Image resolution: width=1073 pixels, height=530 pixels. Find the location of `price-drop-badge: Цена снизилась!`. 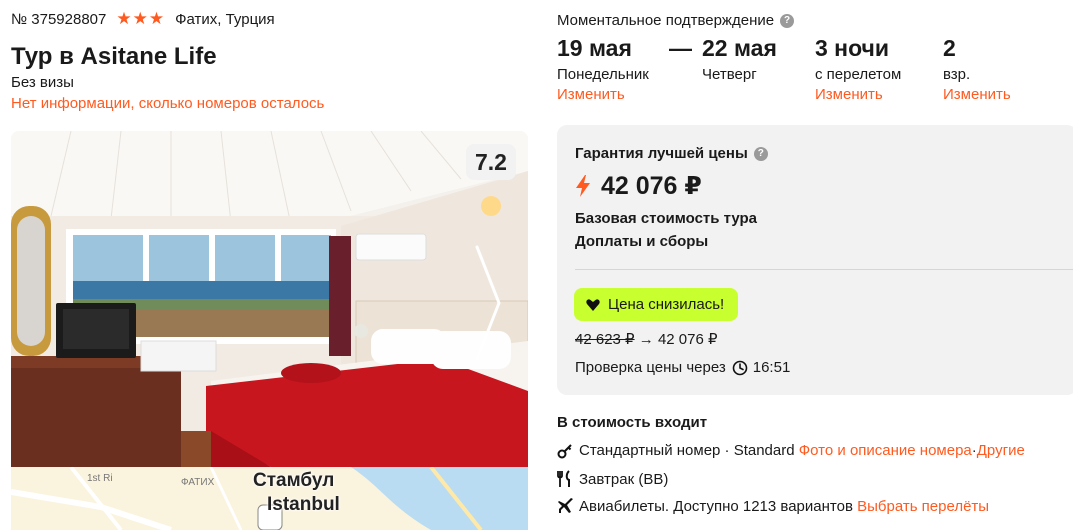

price-drop-badge: Цена снизилась! is located at coordinates (656, 304).